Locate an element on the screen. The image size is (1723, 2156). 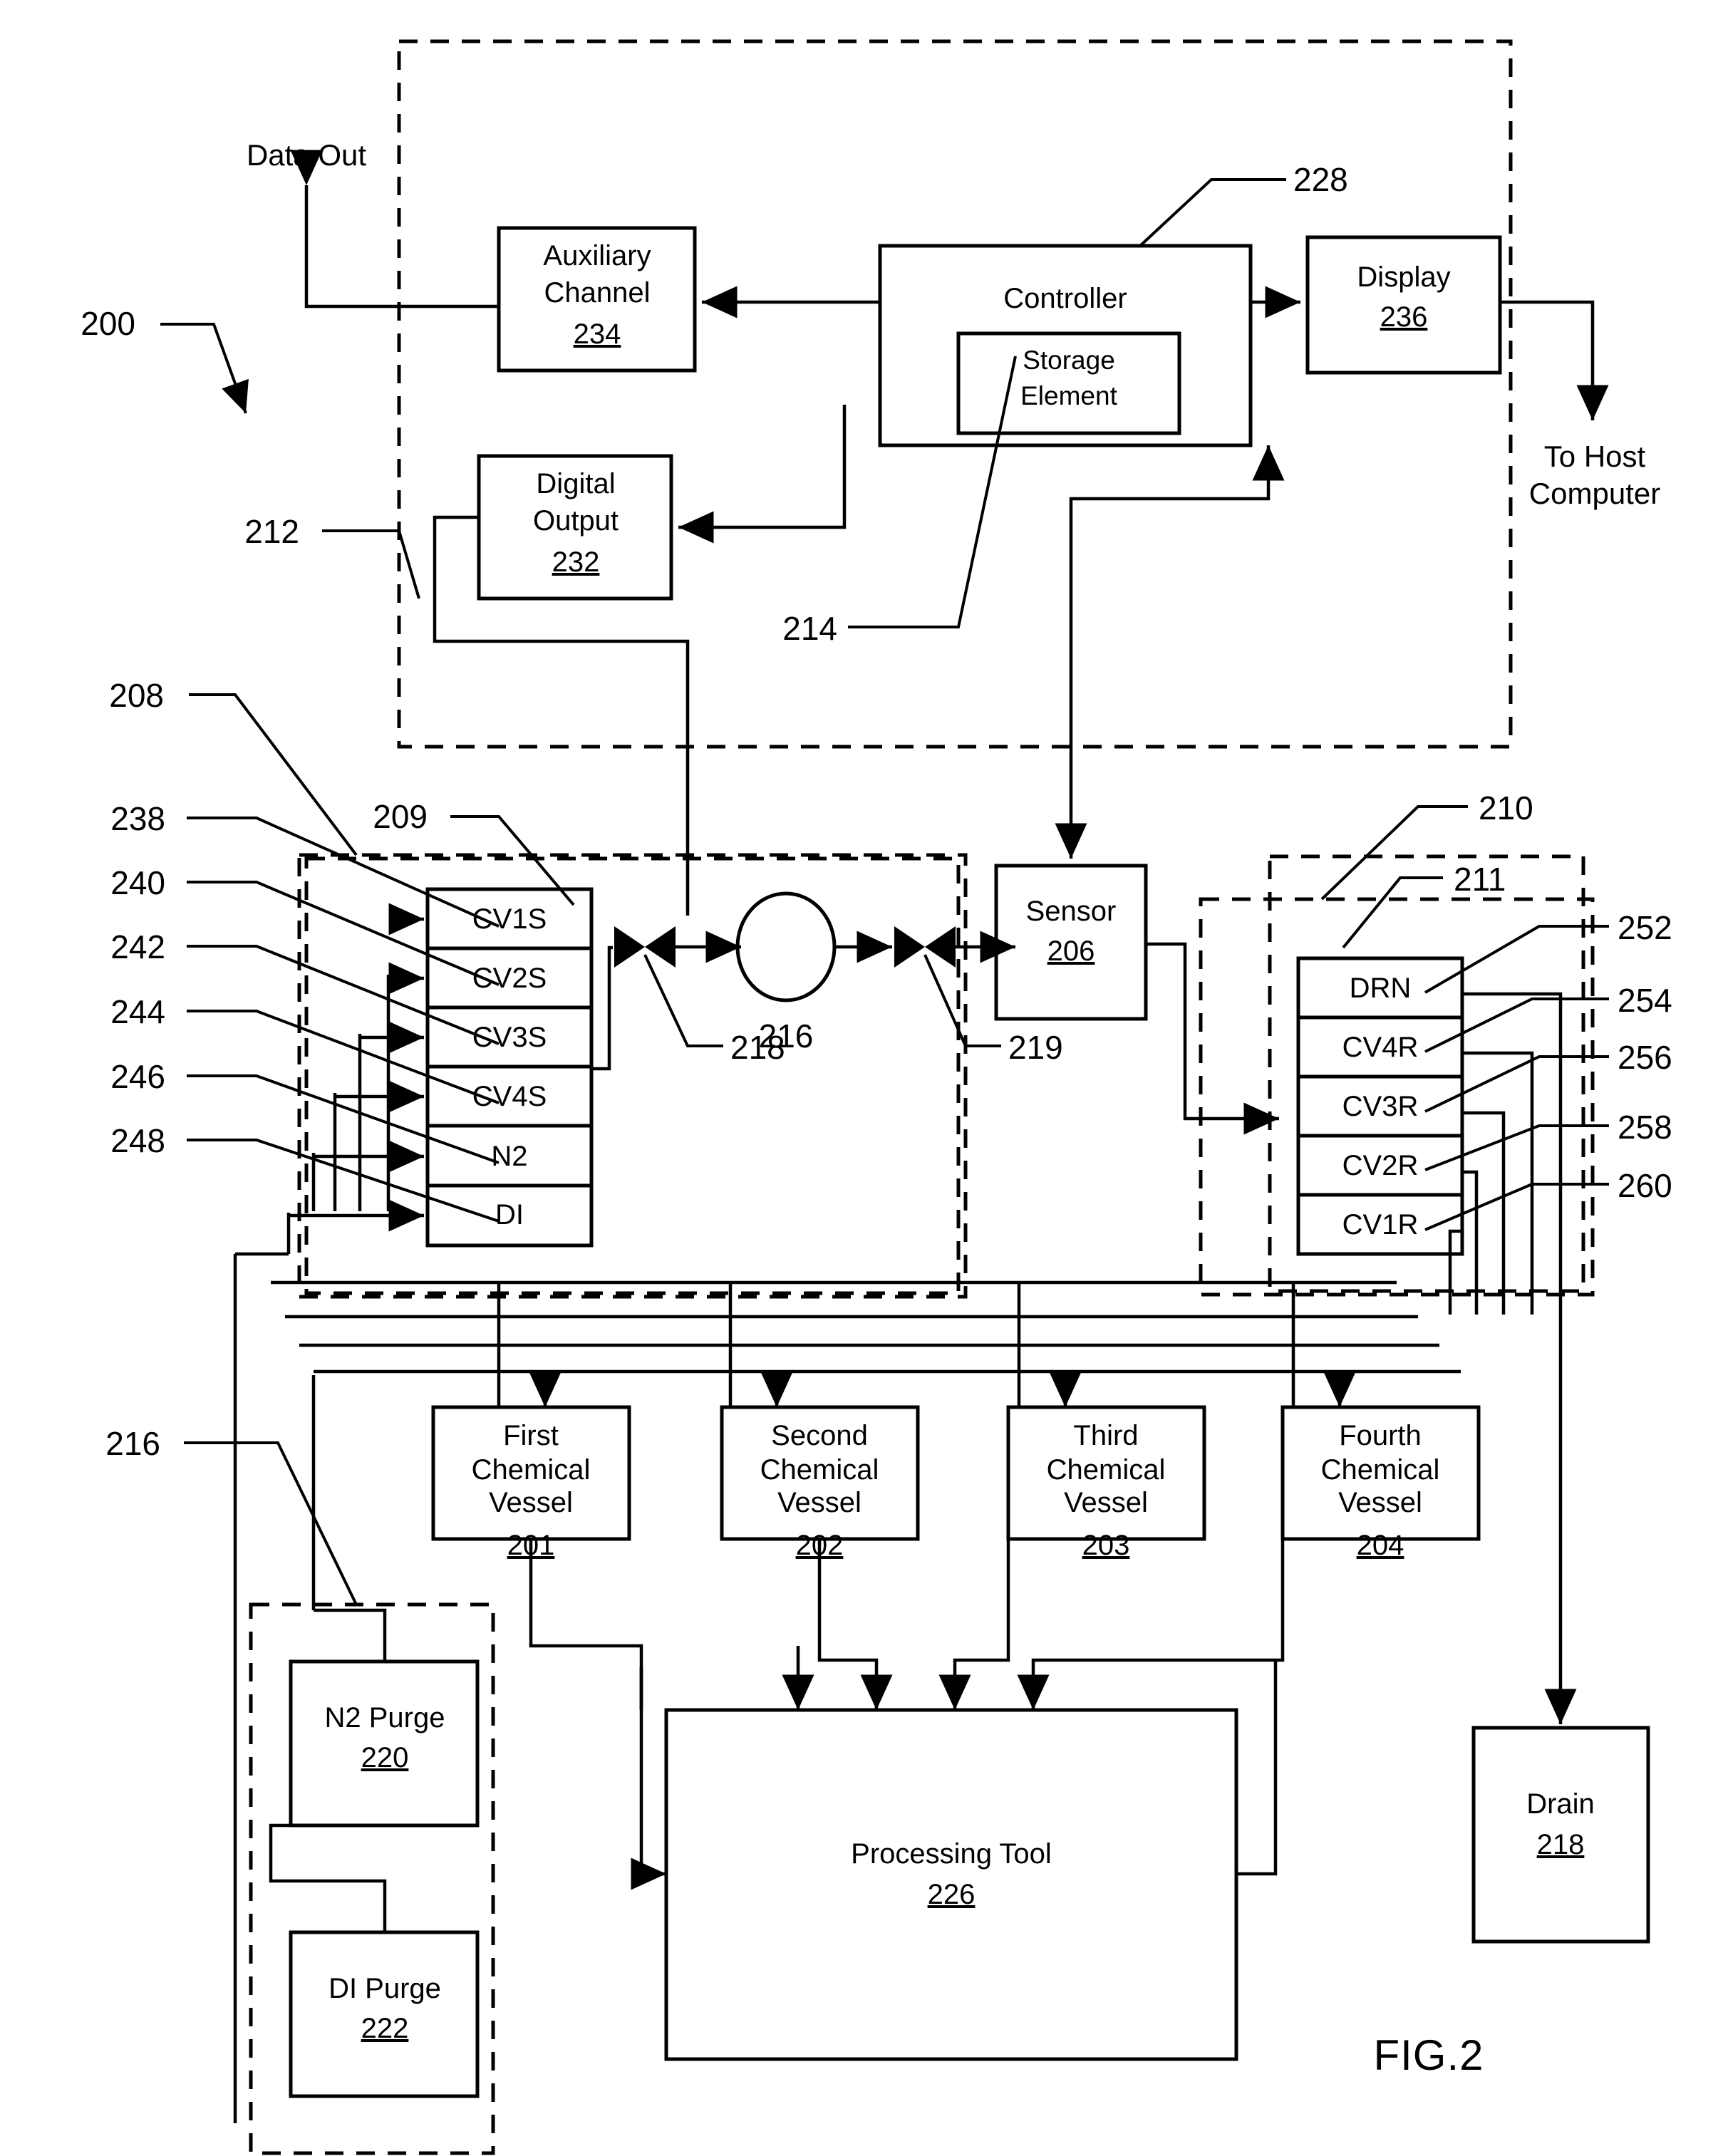
tool-right-return-wire is located at coordinates (1257, 1768).